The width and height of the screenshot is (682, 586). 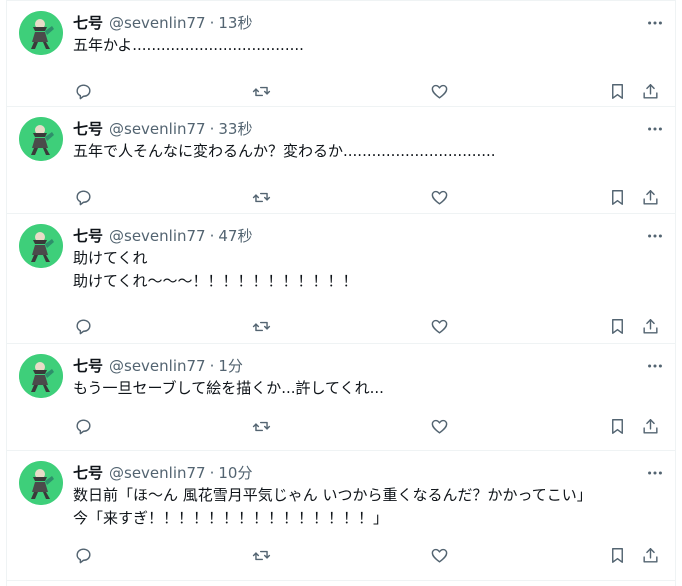 What do you see at coordinates (230, 366) in the screenshot?
I see `timestamp: 1分` at bounding box center [230, 366].